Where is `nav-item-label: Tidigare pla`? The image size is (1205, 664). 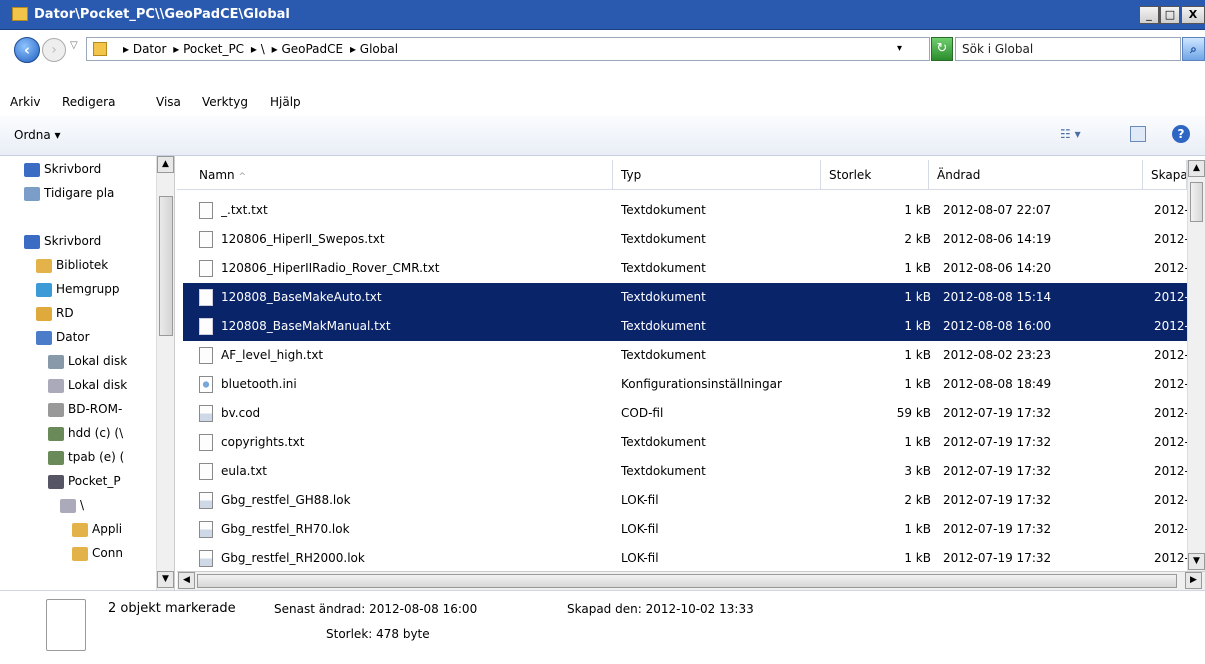
nav-item-label: Tidigare pla is located at coordinates (79, 193).